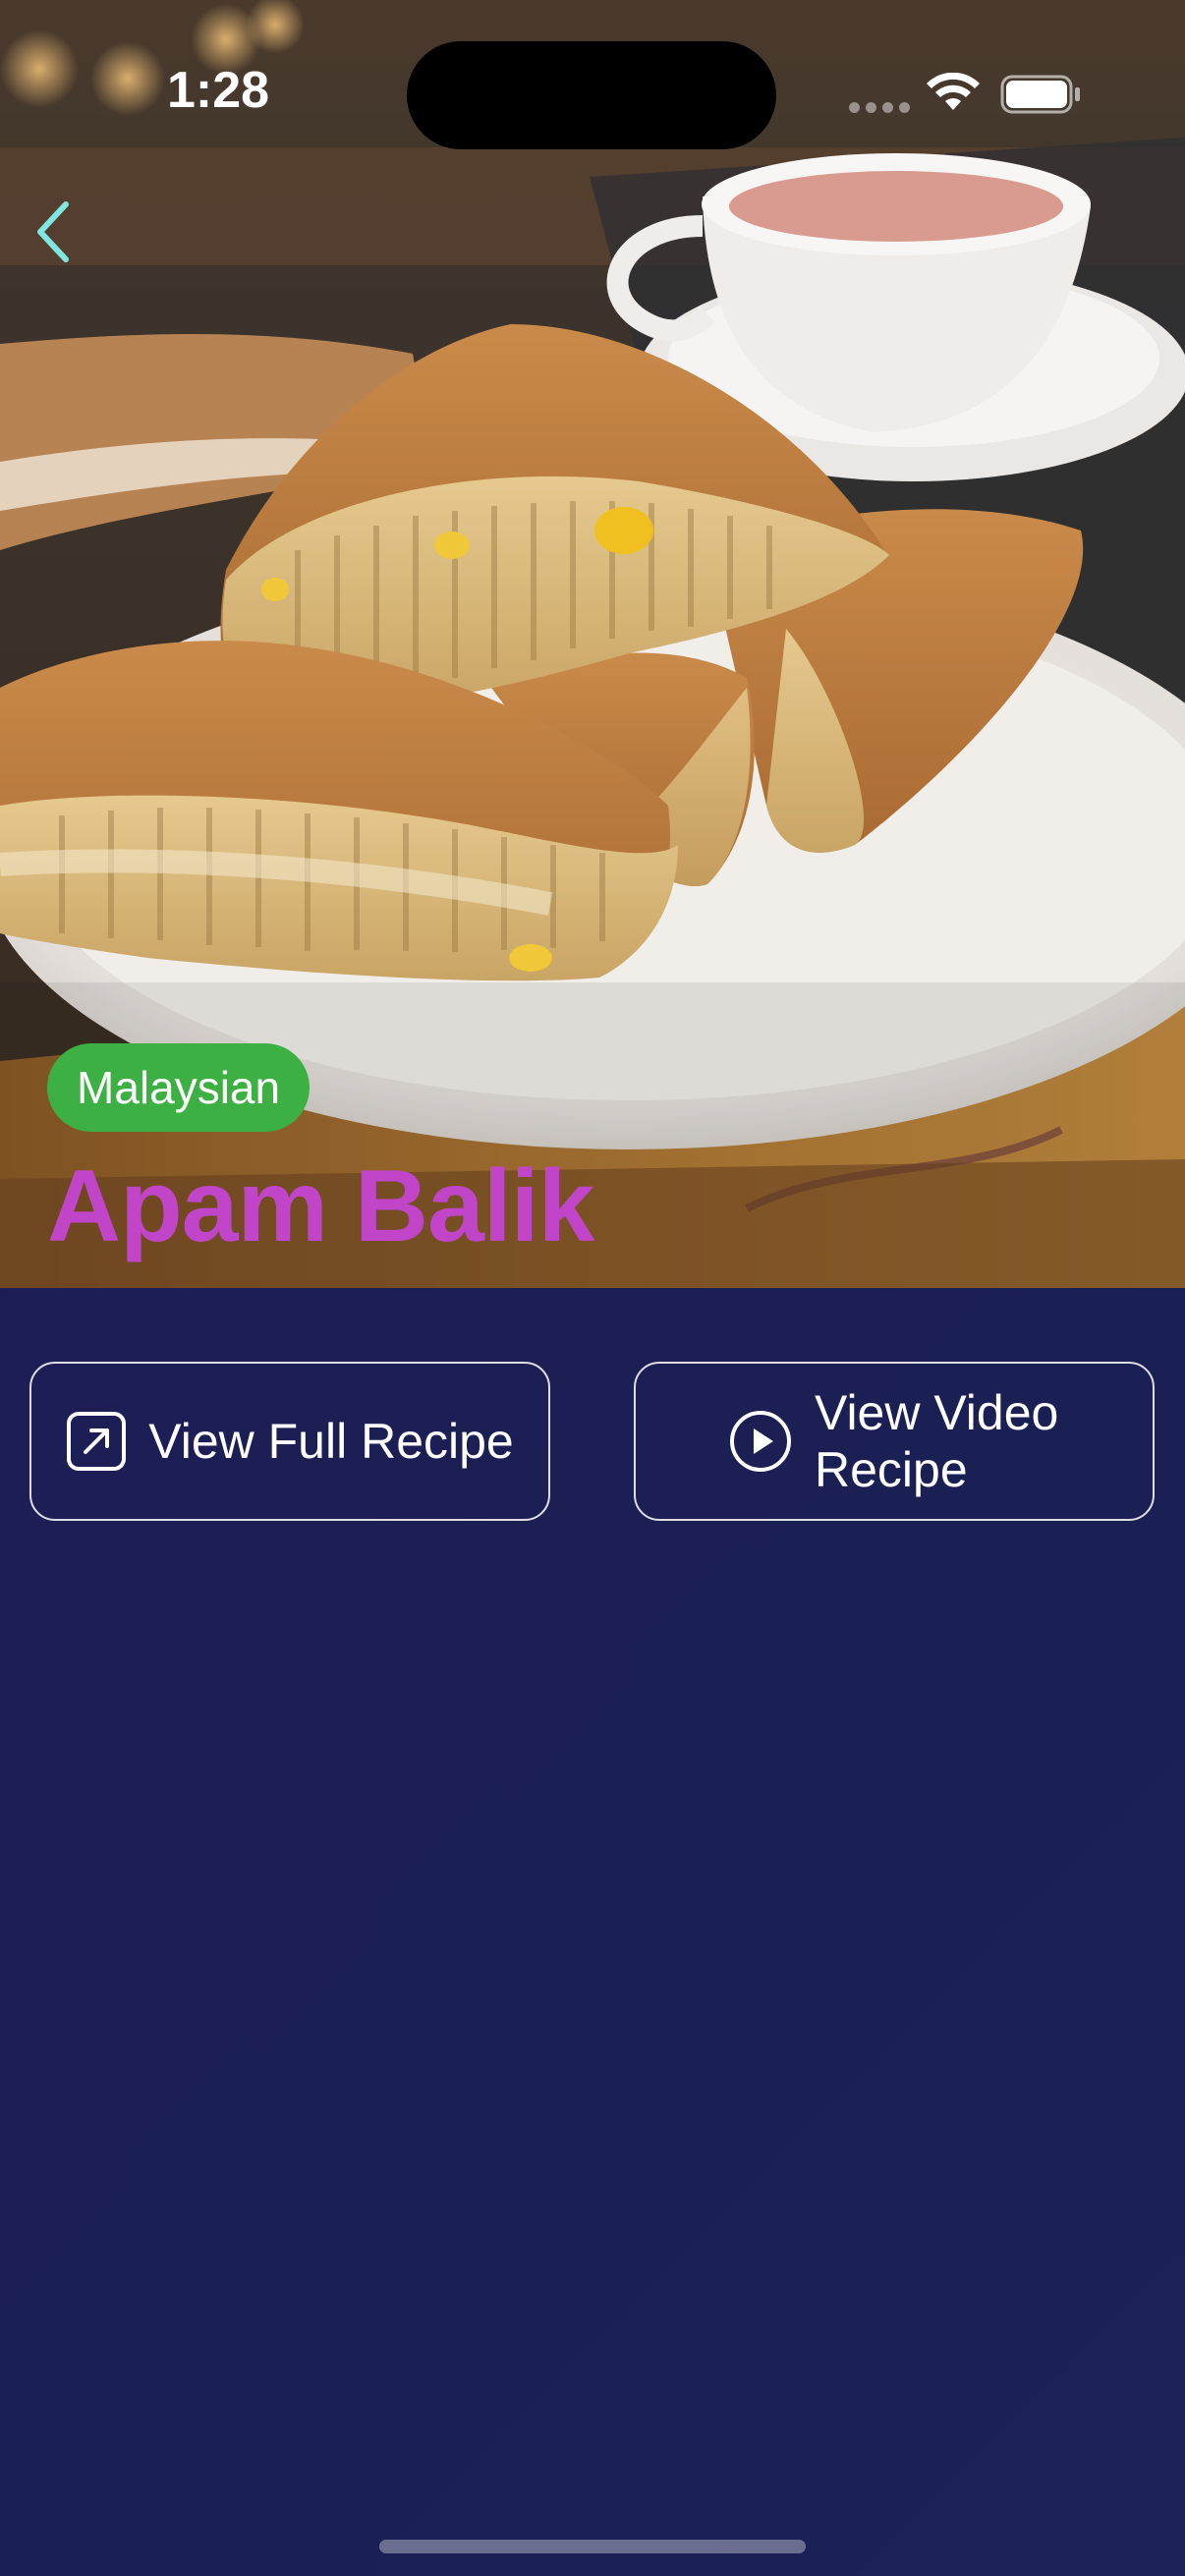  I want to click on external-link-icon, so click(97, 1441).